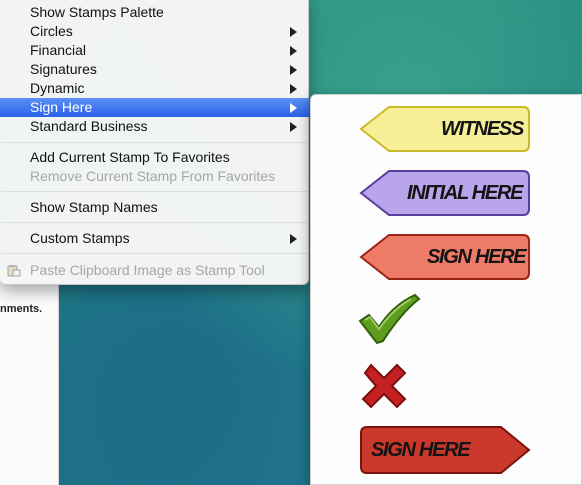 This screenshot has width=582, height=485. Describe the element at coordinates (154, 88) in the screenshot. I see `menu-item-dynamic: Dynamic` at that location.